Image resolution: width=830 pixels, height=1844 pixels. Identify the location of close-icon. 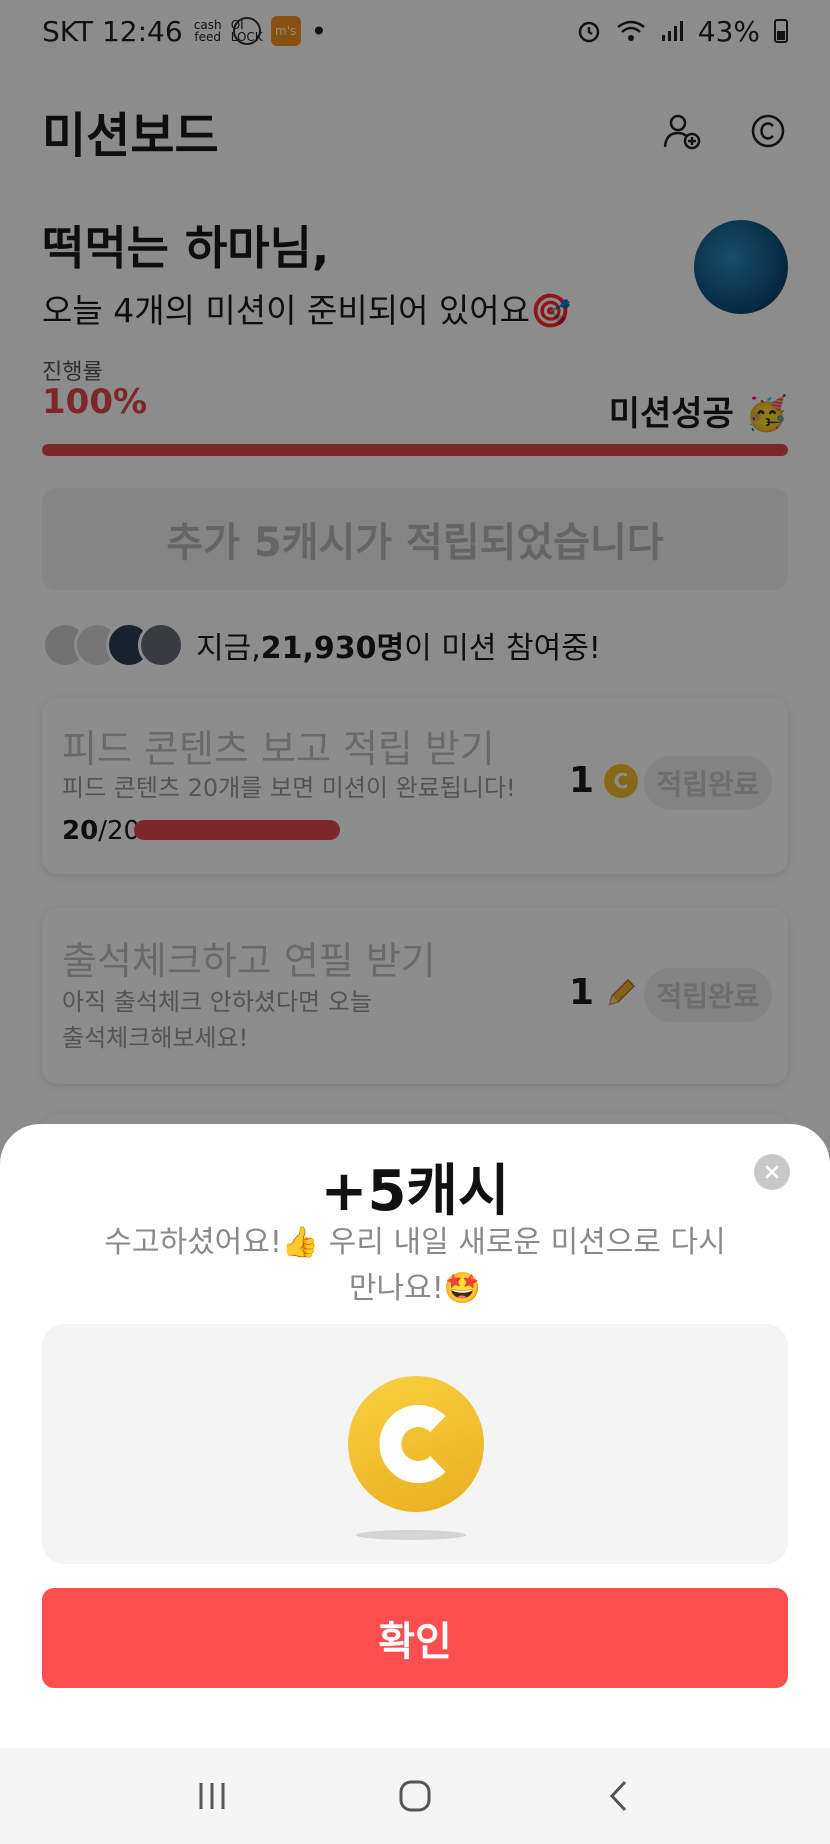
(772, 1172).